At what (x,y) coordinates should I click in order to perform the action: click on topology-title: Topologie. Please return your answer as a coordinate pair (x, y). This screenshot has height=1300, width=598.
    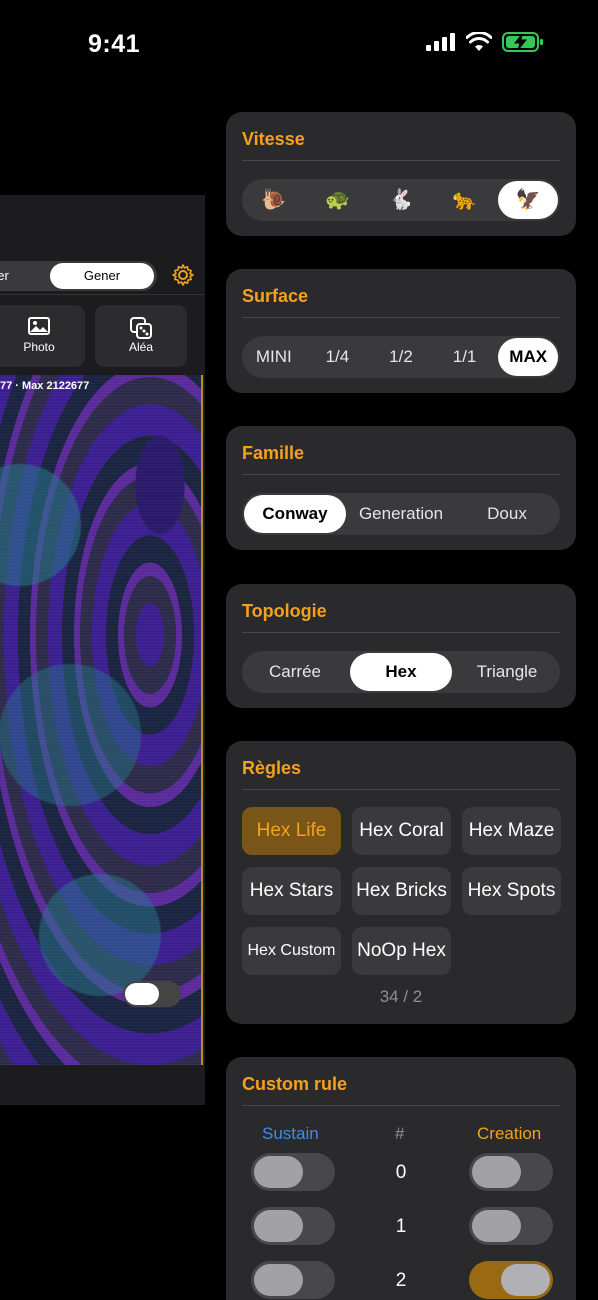
    Looking at the image, I should click on (284, 611).